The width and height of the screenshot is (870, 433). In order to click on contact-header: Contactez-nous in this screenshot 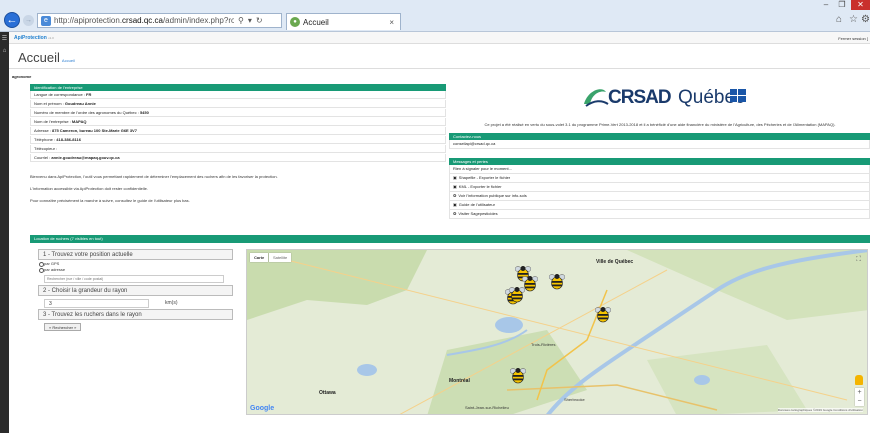, I will do `click(659, 136)`.